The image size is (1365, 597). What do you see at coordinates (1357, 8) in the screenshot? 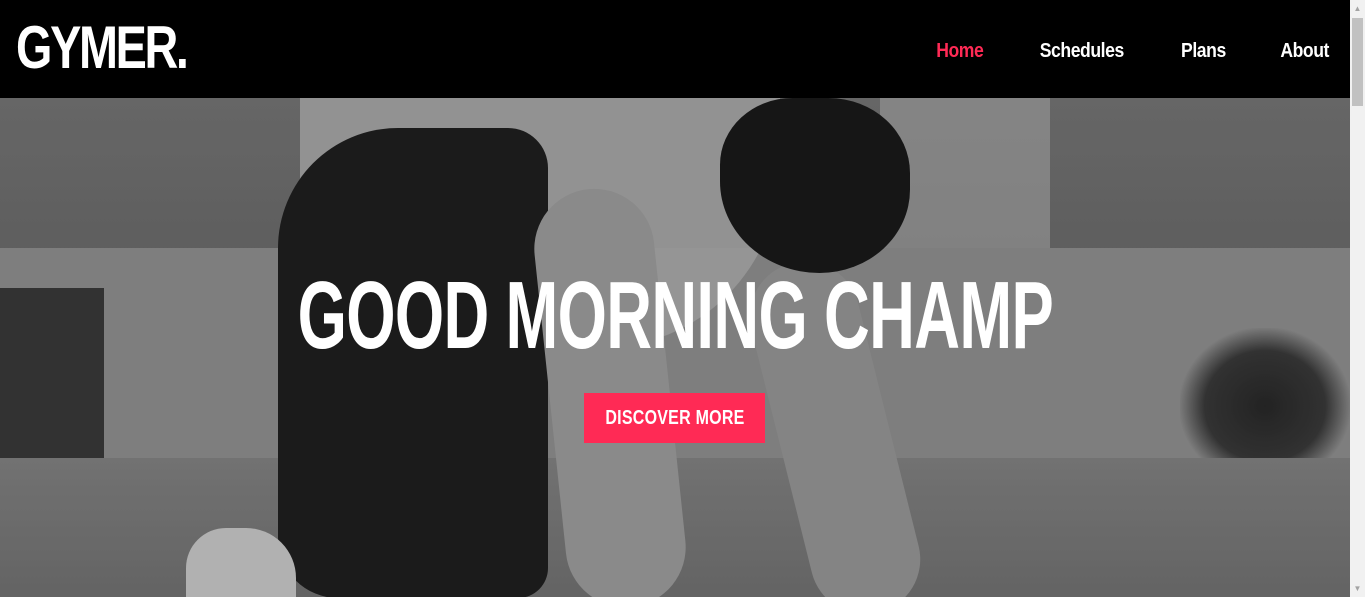
I see `arrow-up-icon: ▲` at bounding box center [1357, 8].